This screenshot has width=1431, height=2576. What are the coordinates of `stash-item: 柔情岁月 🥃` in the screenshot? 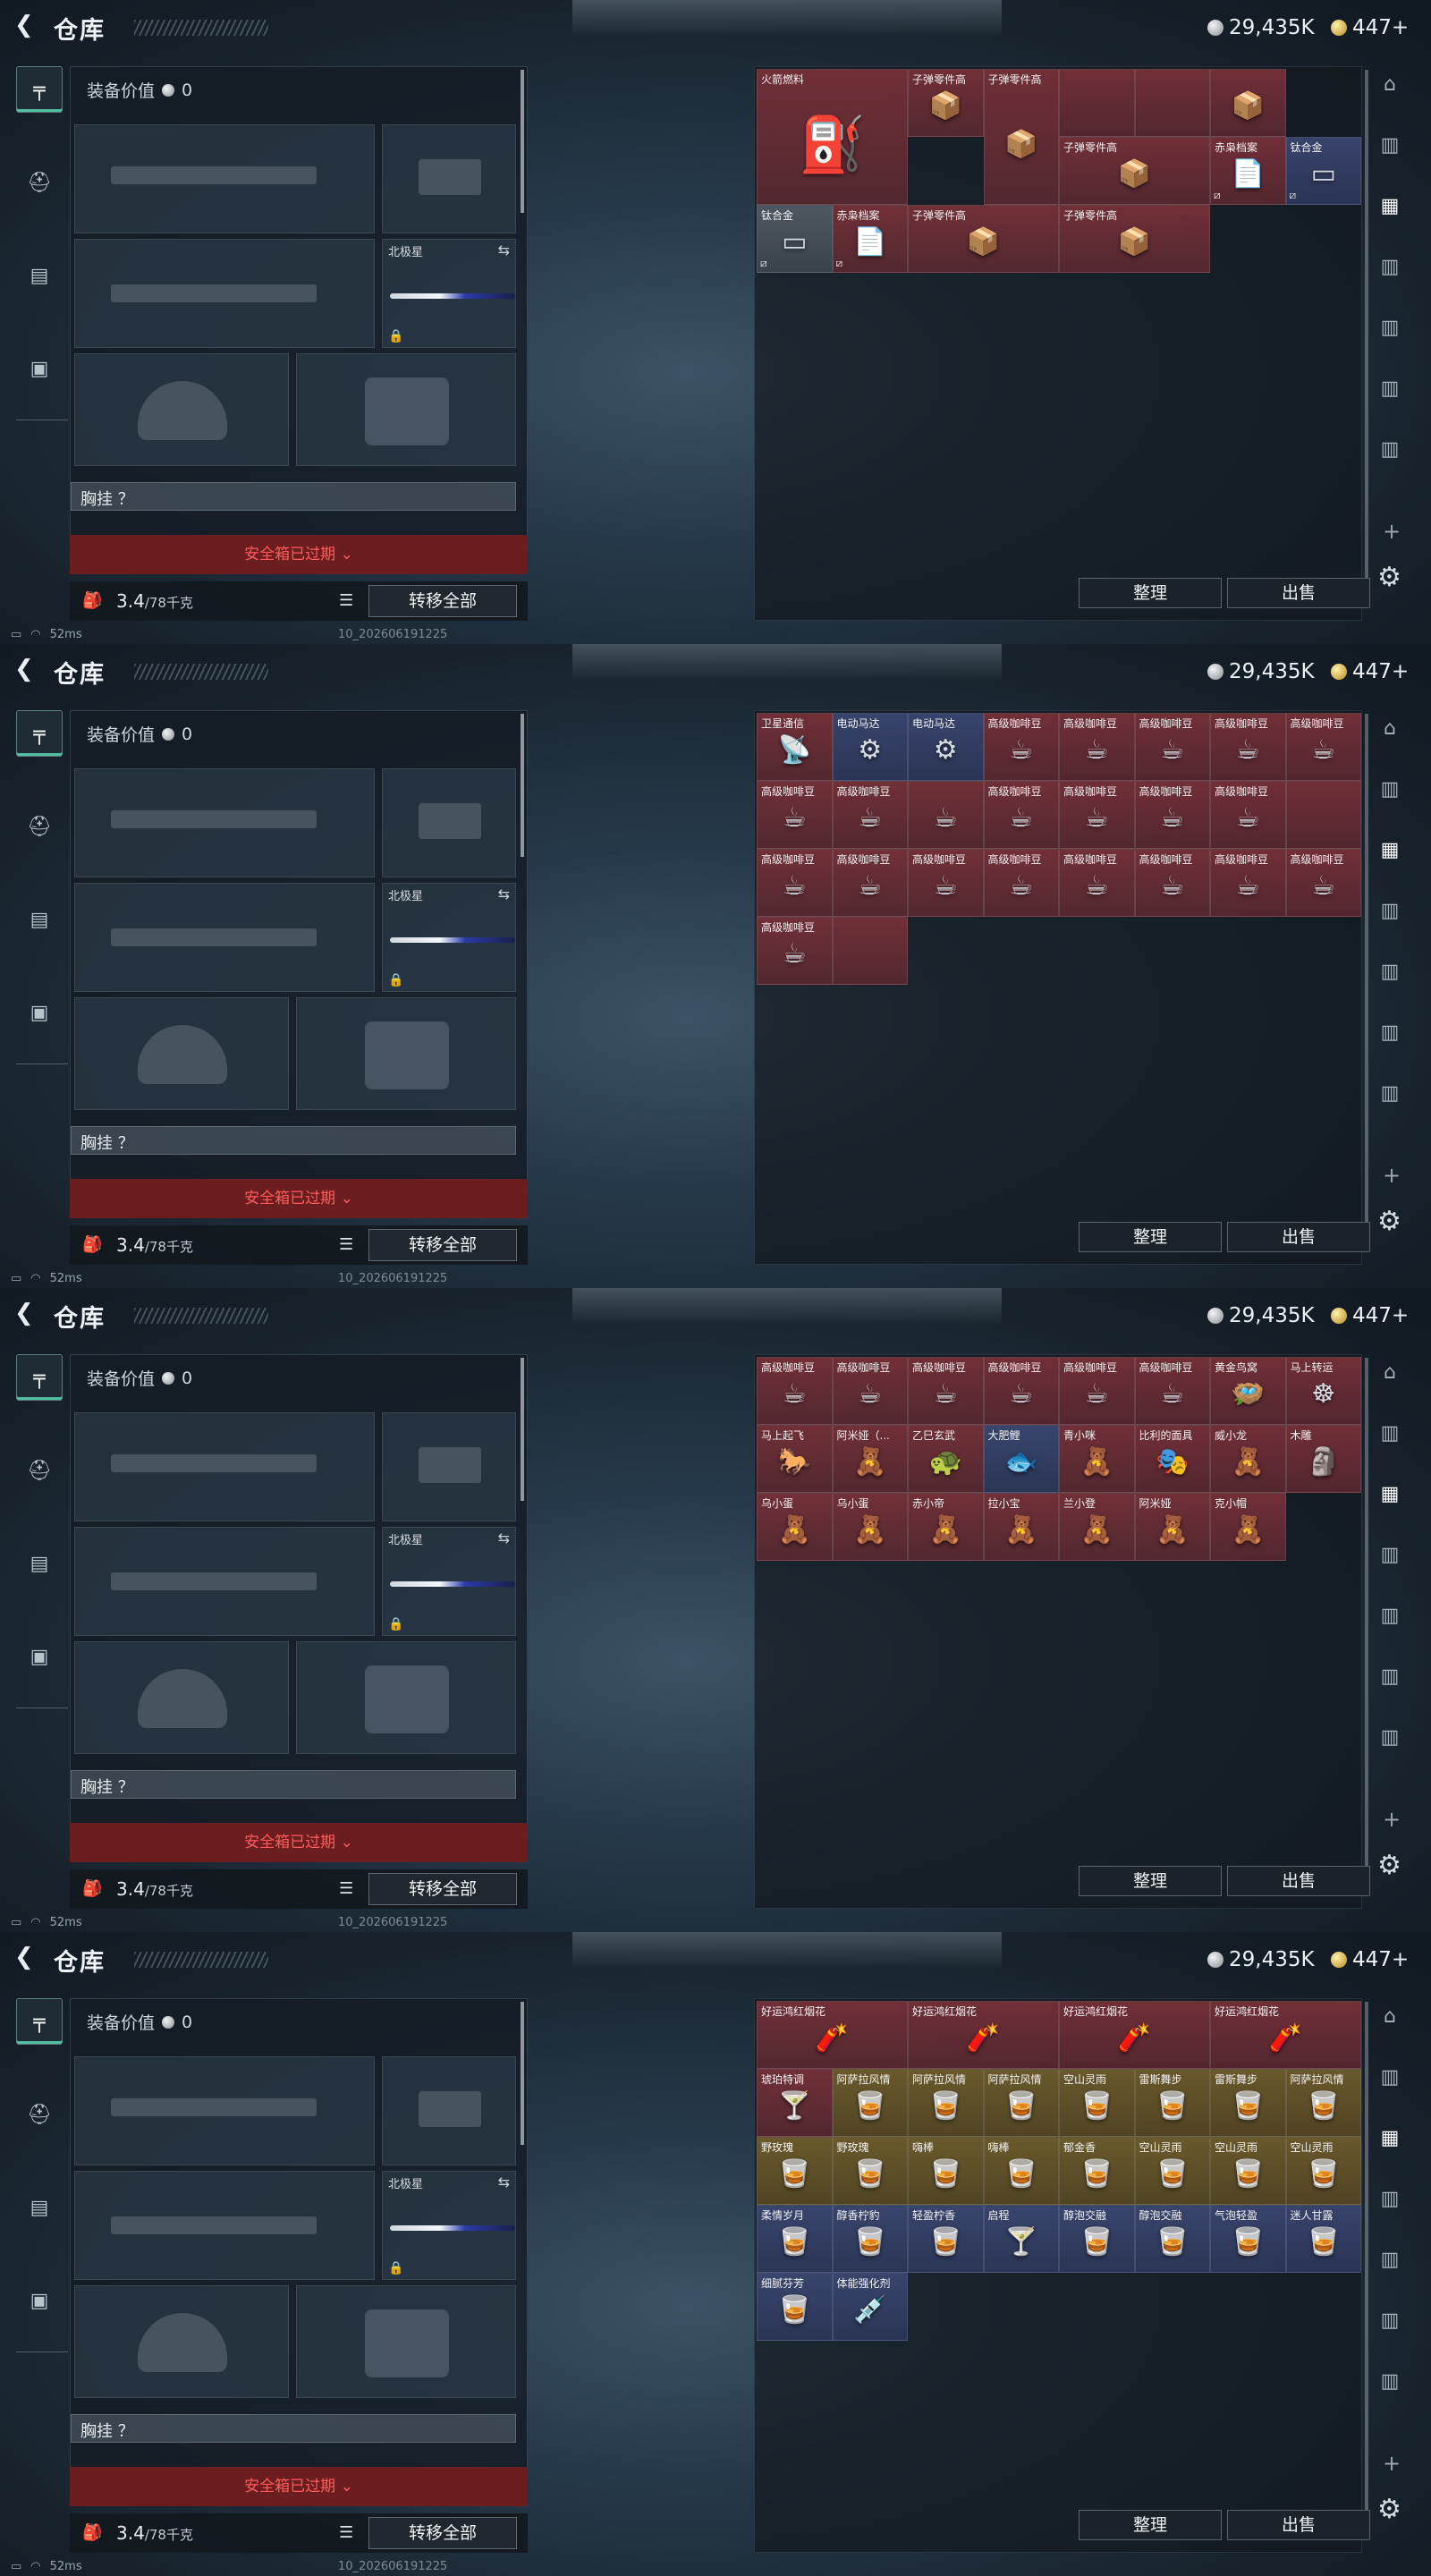 It's located at (795, 2239).